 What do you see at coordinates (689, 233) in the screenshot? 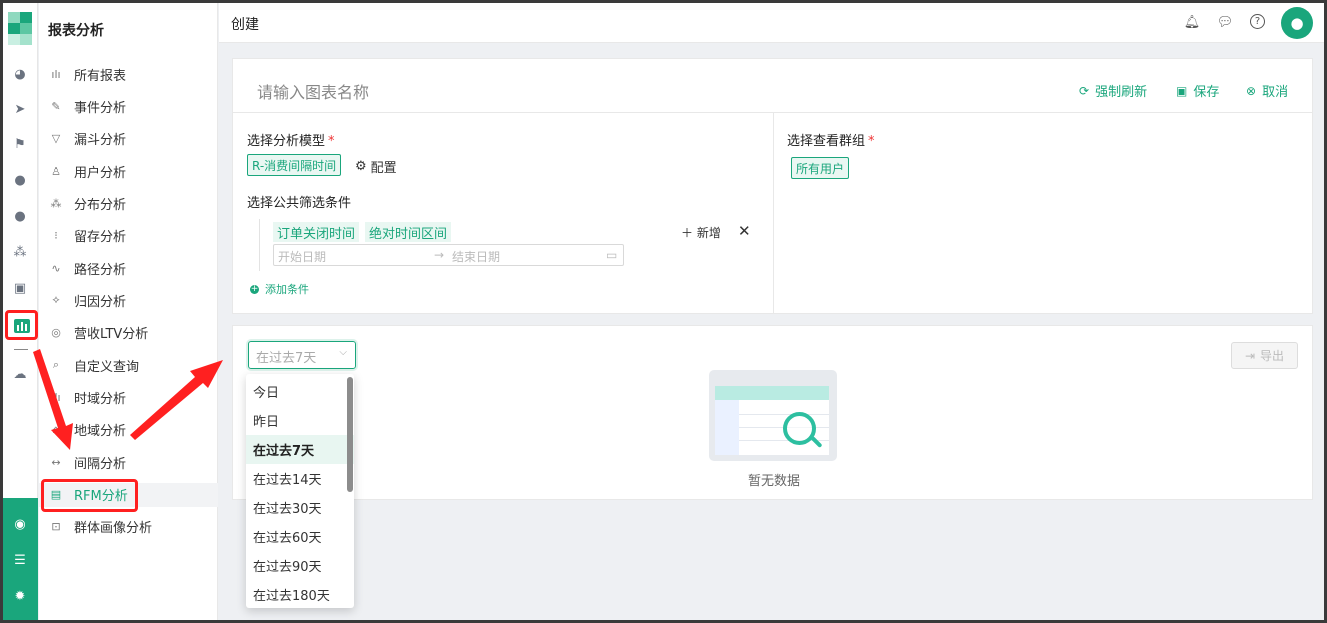
I see `plus-icon: ＋` at bounding box center [689, 233].